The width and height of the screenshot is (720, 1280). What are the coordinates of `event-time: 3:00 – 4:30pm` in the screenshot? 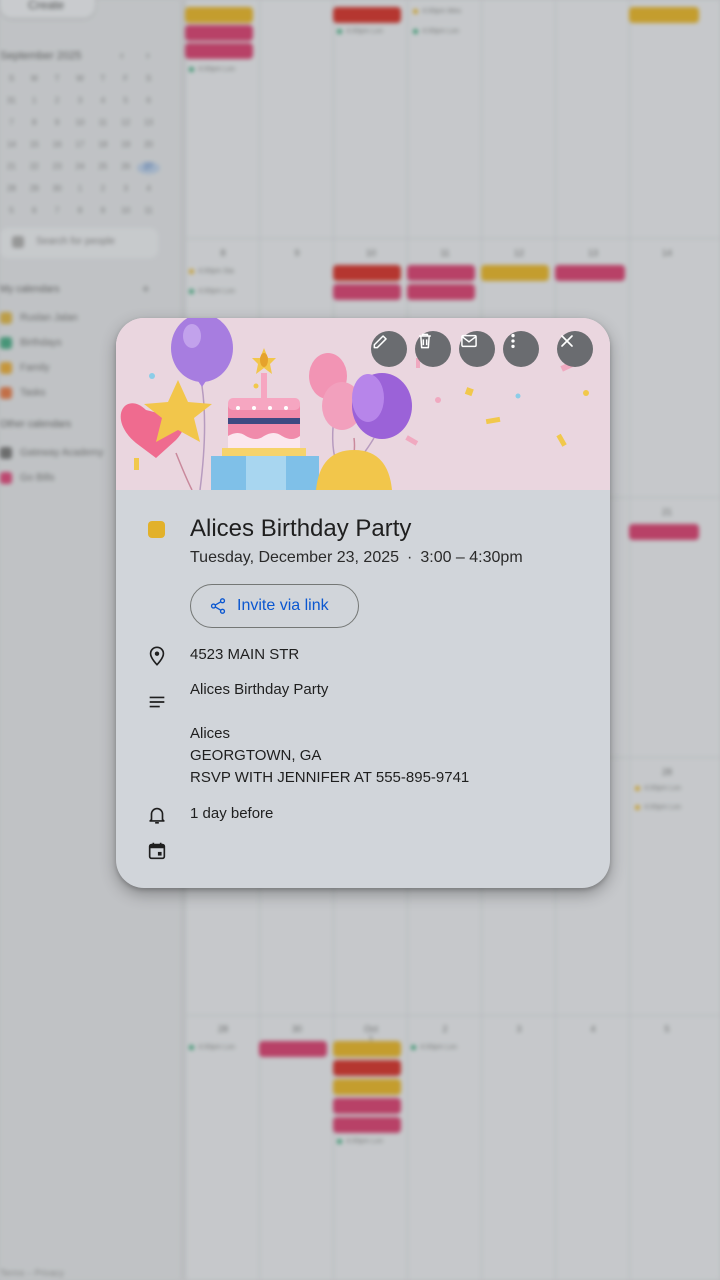 It's located at (471, 557).